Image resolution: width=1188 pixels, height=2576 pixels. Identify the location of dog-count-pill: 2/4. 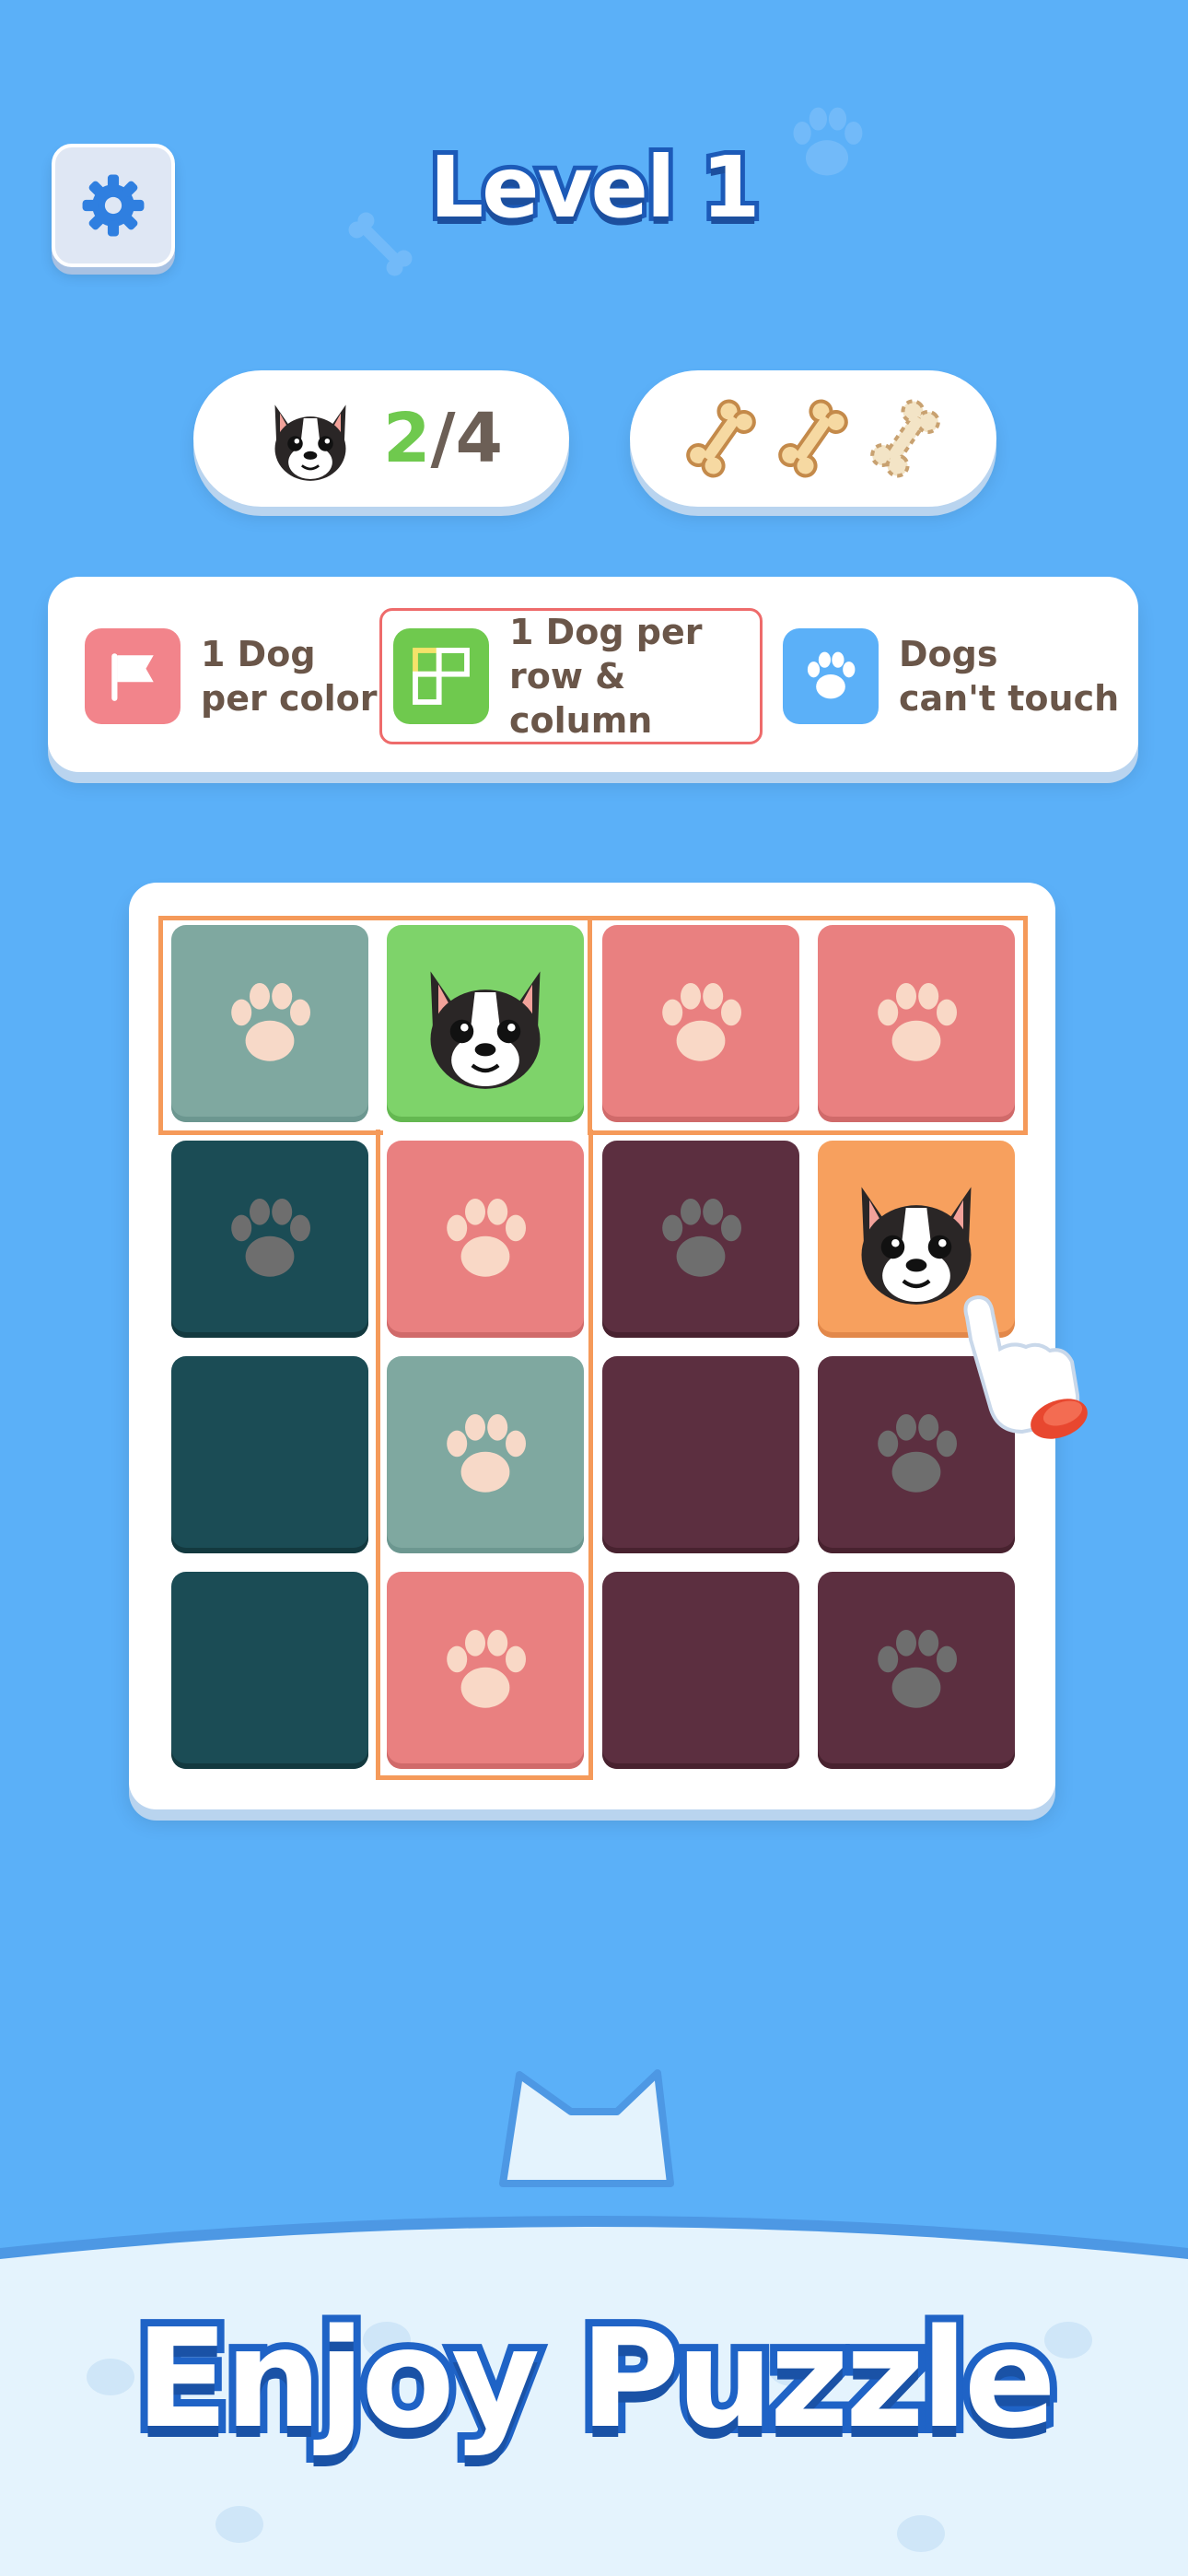
(381, 438).